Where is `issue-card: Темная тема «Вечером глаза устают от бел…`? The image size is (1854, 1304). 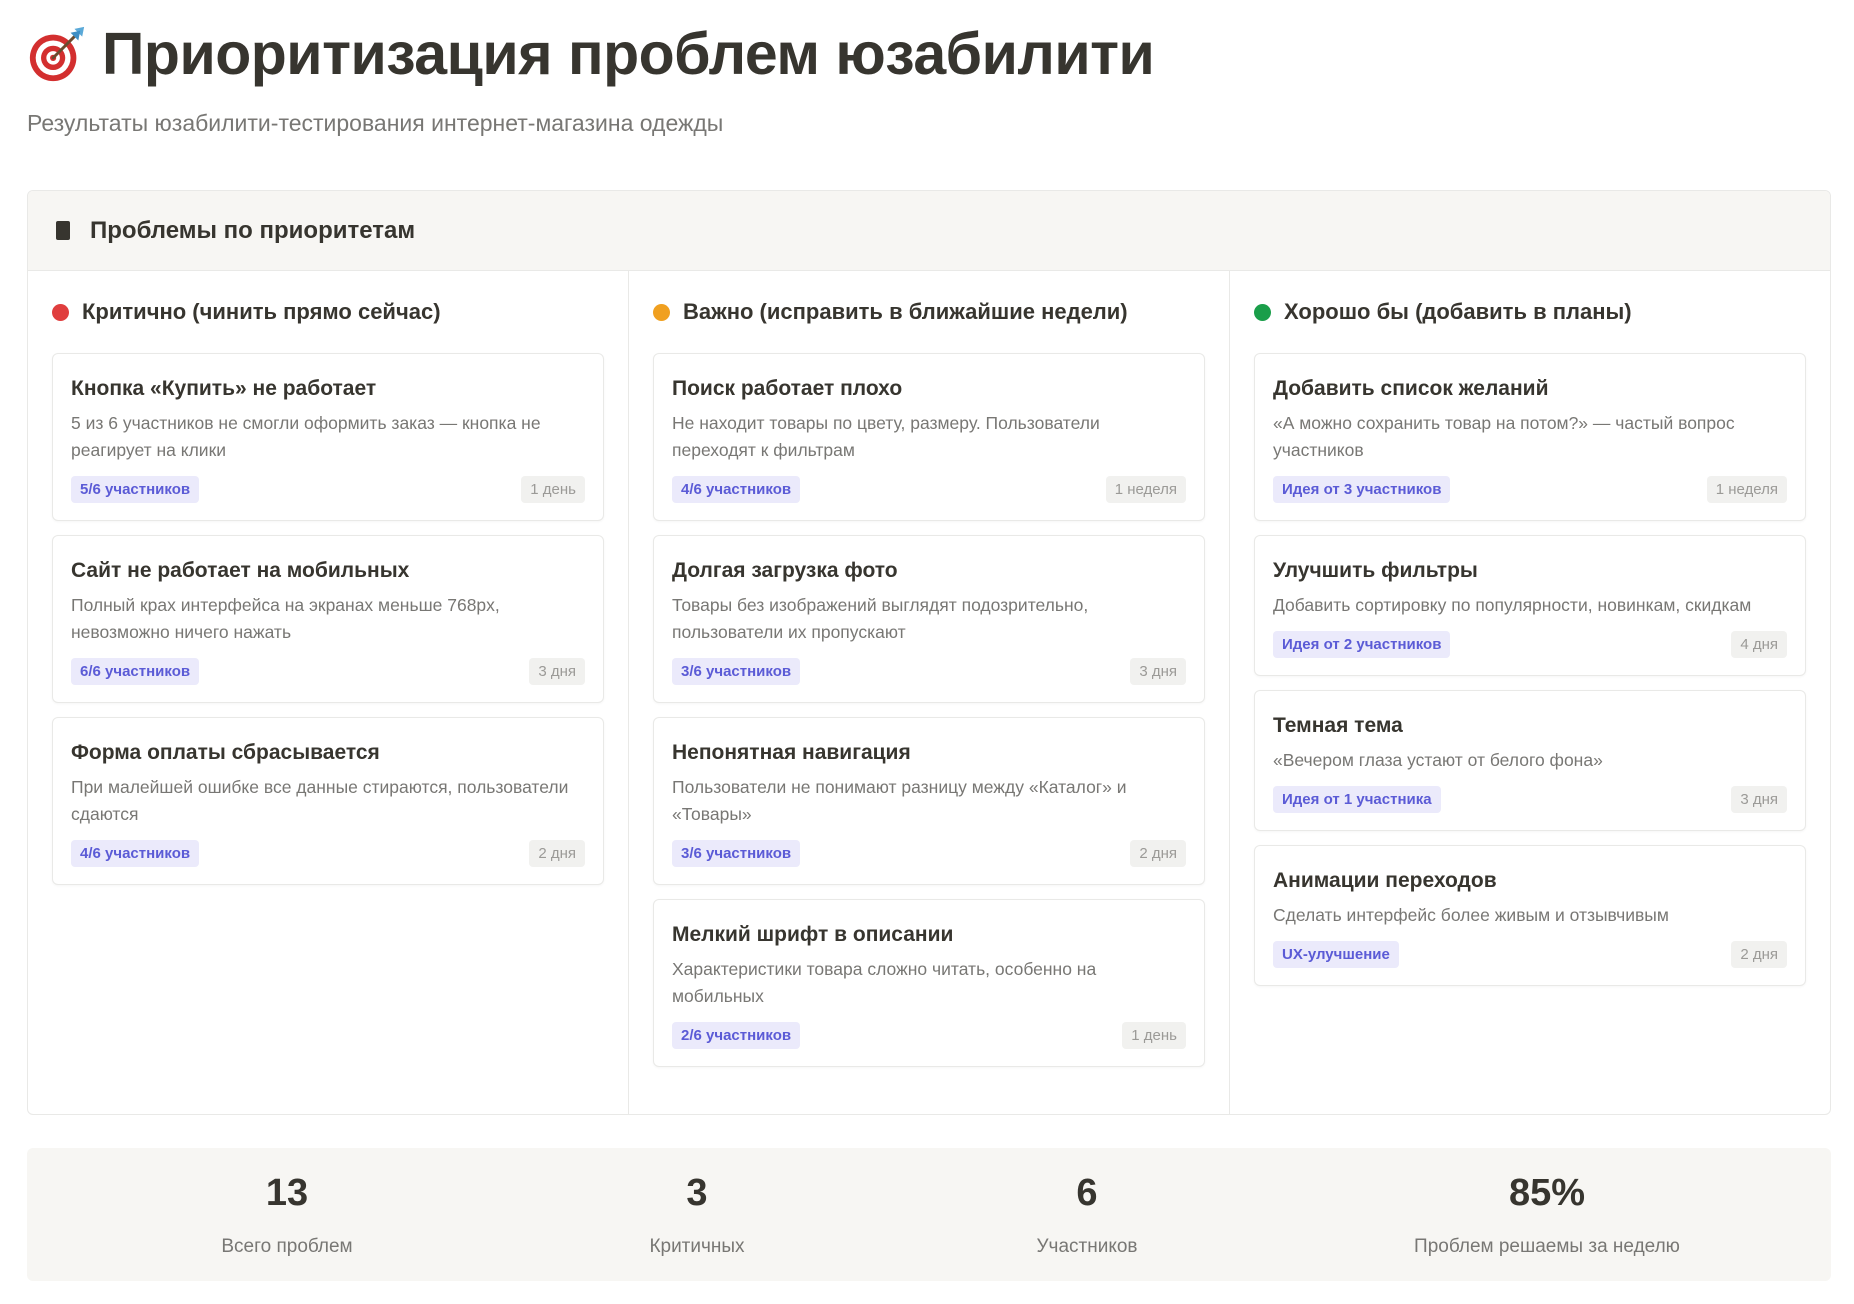 issue-card: Темная тема «Вечером глаза устают от бел… is located at coordinates (1530, 760).